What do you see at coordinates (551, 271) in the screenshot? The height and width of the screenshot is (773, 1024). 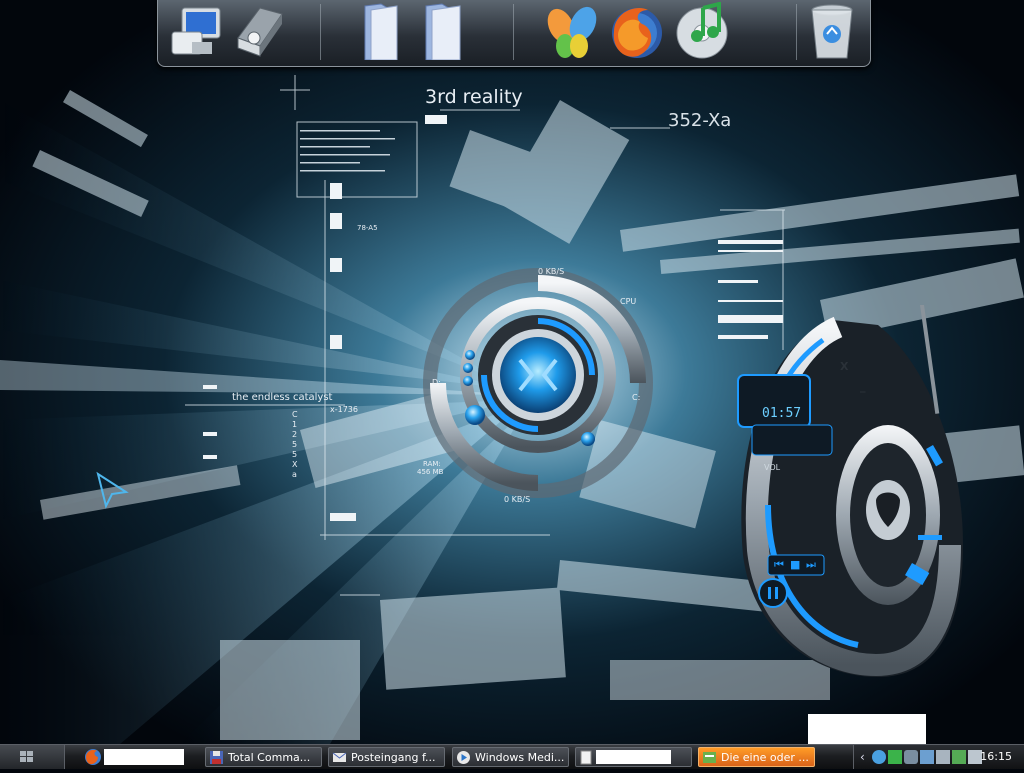 I see `net-upload-label: 0 KB/S` at bounding box center [551, 271].